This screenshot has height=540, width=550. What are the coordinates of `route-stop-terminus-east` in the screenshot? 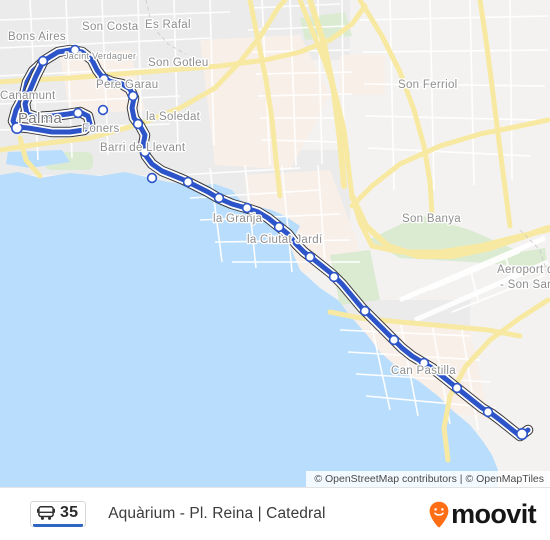 It's located at (521, 433).